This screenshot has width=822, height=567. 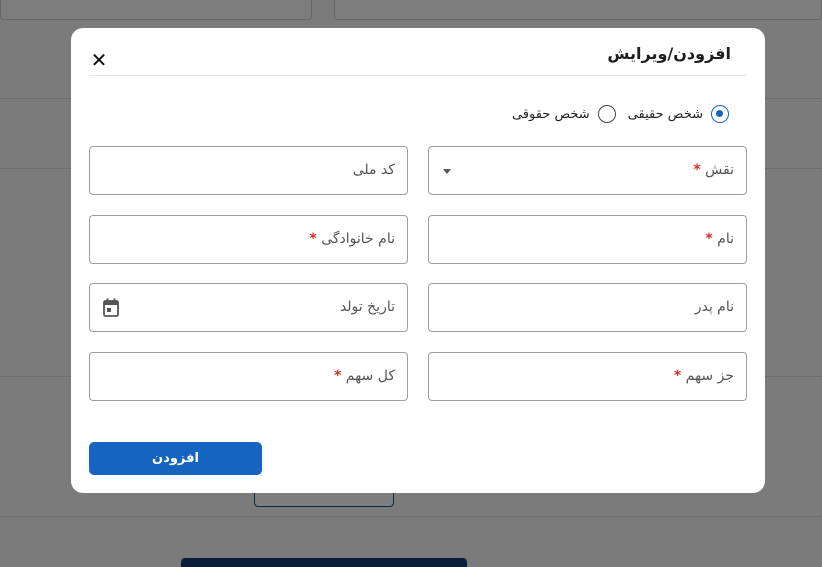 What do you see at coordinates (587, 170) in the screenshot?
I see `role-select: نقش *` at bounding box center [587, 170].